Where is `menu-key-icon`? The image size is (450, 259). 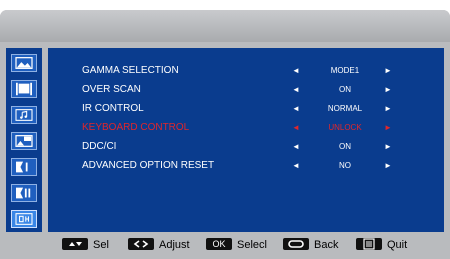
menu-key-icon is located at coordinates (369, 244).